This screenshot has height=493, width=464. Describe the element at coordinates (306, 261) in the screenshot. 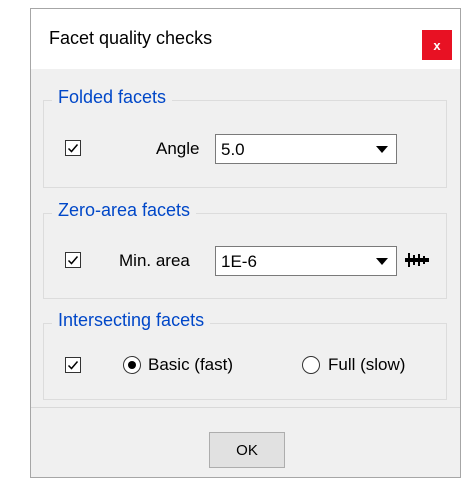

I see `min-area-combobox: 1E-6` at that location.